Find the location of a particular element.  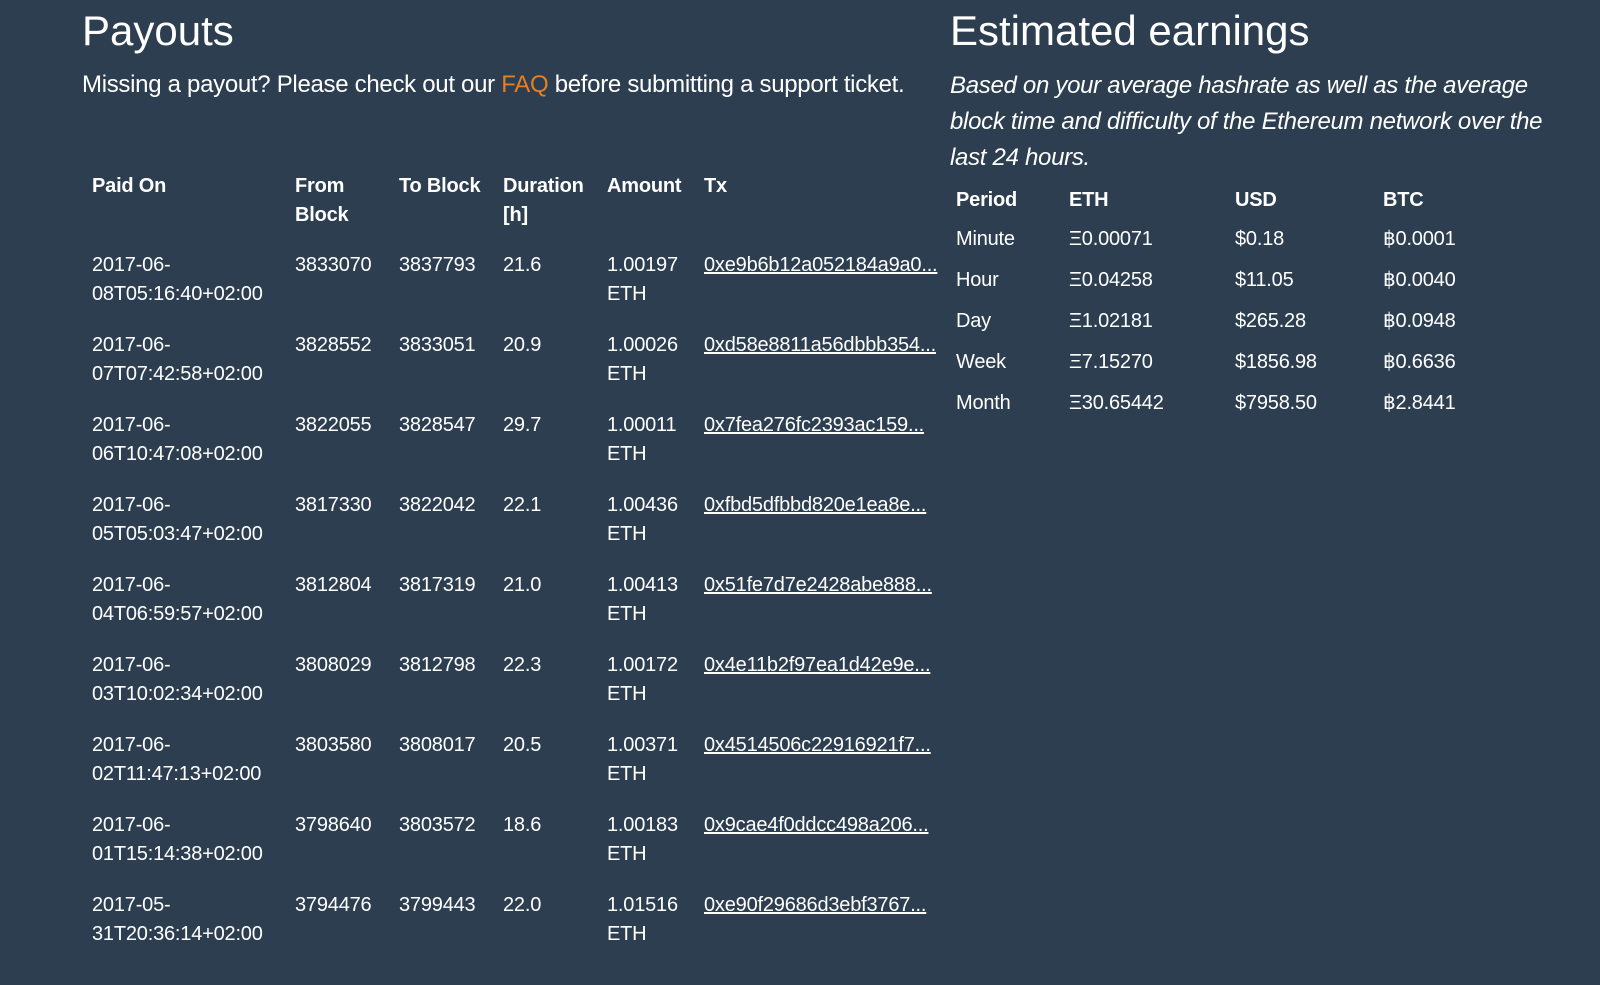

earnings-header-row: Period ETH USD BTC is located at coordinates (1220, 198).